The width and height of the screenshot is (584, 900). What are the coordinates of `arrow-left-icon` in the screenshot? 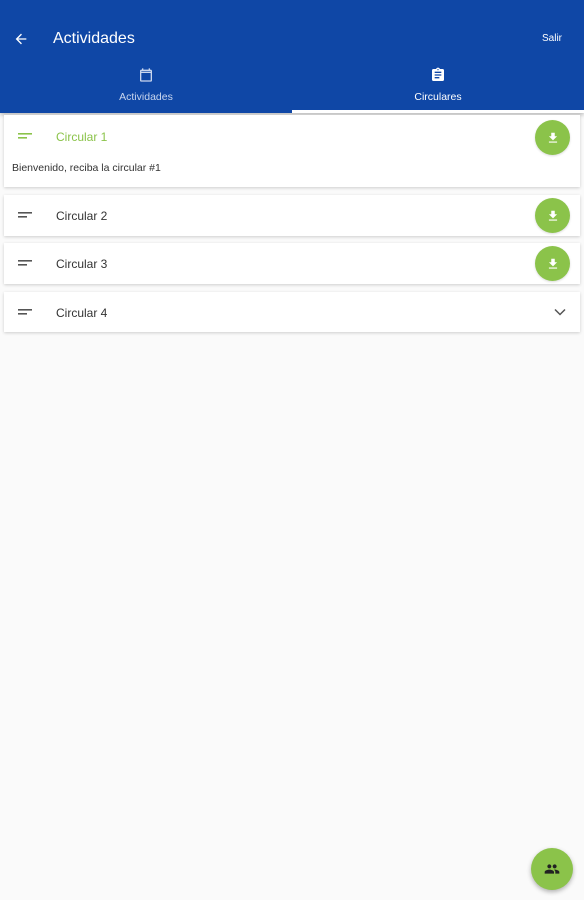 It's located at (21, 39).